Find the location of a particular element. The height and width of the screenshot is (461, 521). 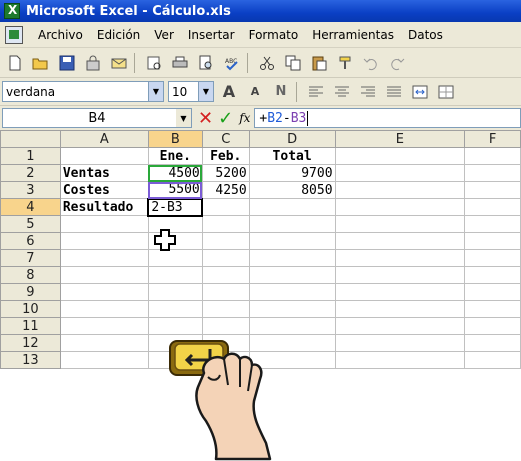

insert-function-icon: fx is located at coordinates (244, 118).